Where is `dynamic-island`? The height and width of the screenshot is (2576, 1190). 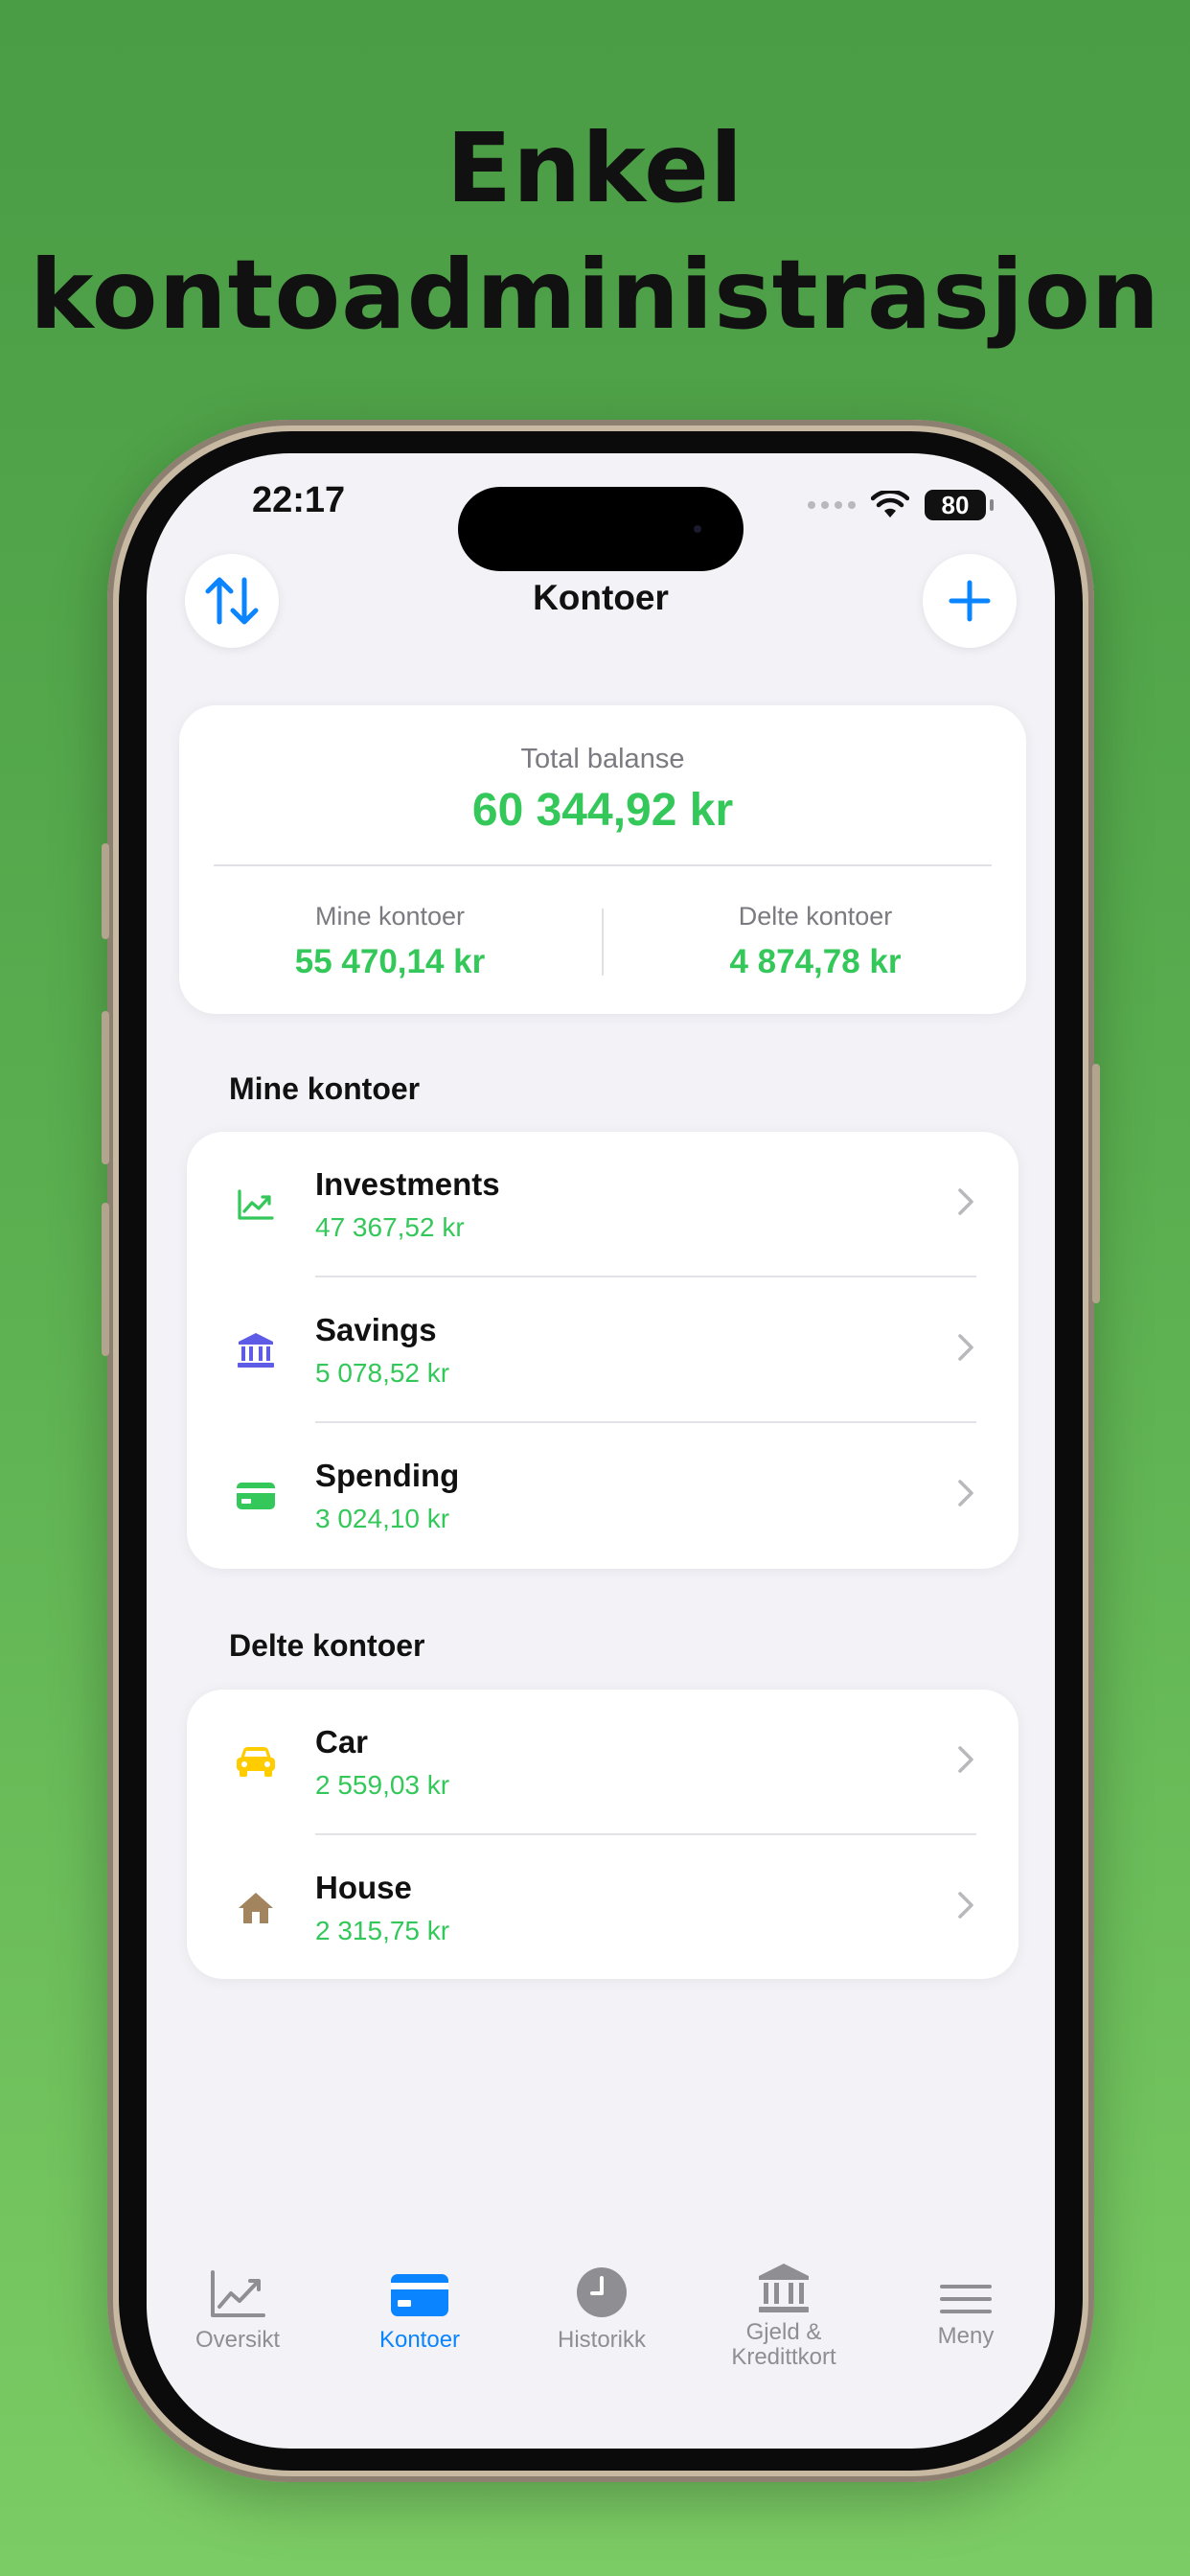
dynamic-island is located at coordinates (601, 529).